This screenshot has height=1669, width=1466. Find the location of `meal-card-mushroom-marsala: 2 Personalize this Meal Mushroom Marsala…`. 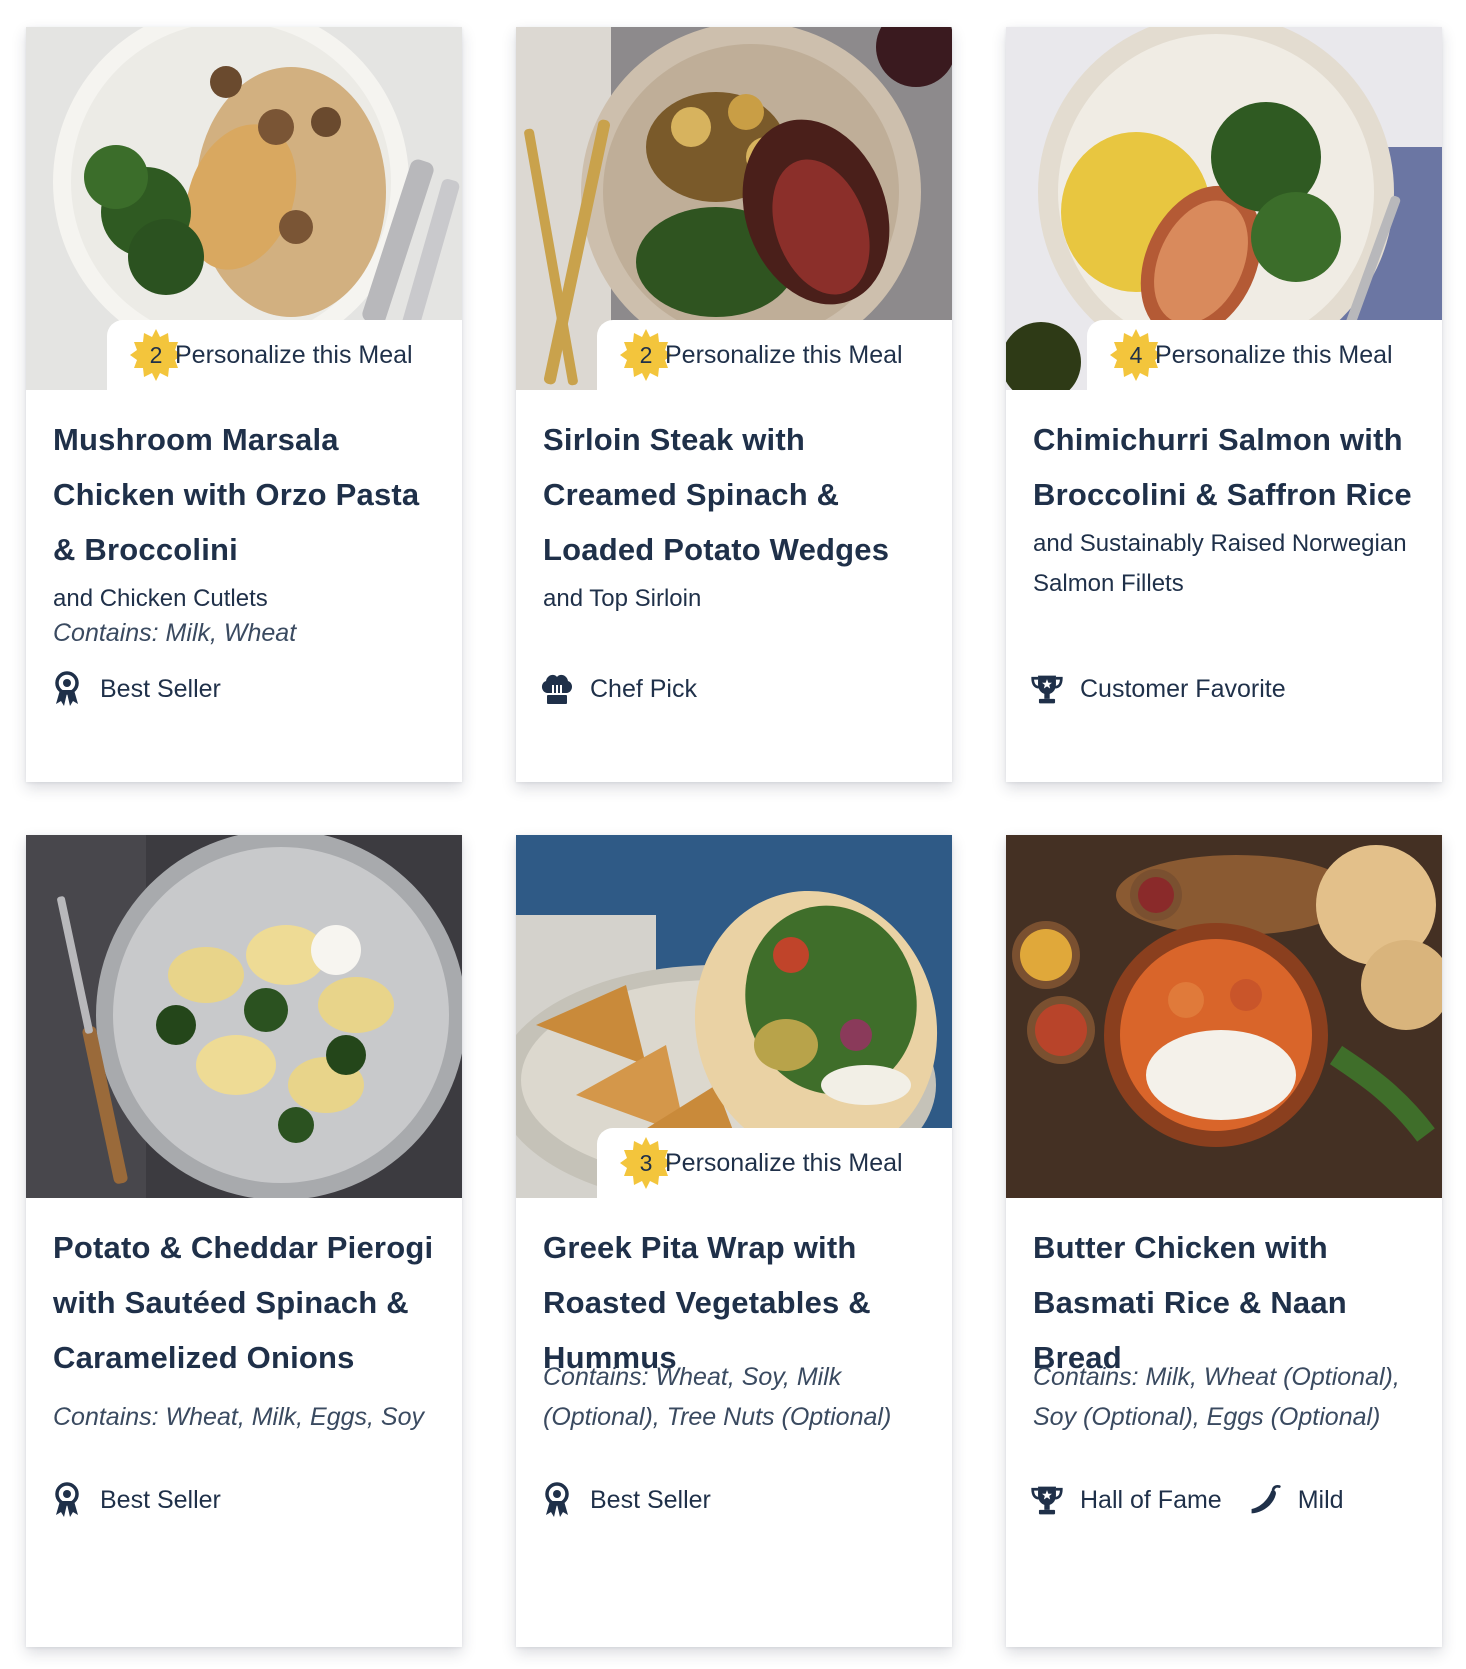

meal-card-mushroom-marsala: 2 Personalize this Meal Mushroom Marsala… is located at coordinates (244, 404).